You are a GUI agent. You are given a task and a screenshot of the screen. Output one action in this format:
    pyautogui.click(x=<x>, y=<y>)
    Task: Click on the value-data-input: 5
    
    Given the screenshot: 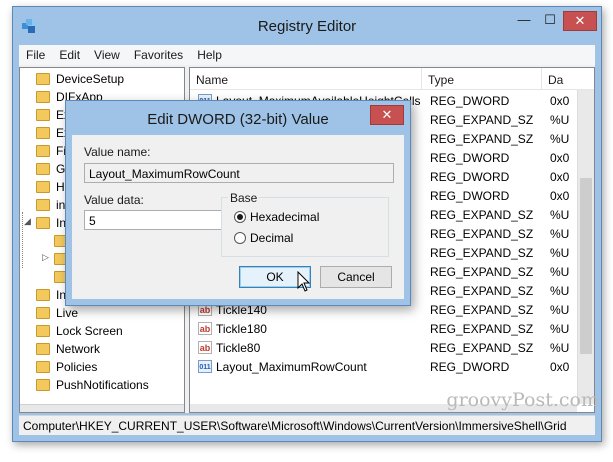 What is the action you would take?
    pyautogui.click(x=153, y=220)
    